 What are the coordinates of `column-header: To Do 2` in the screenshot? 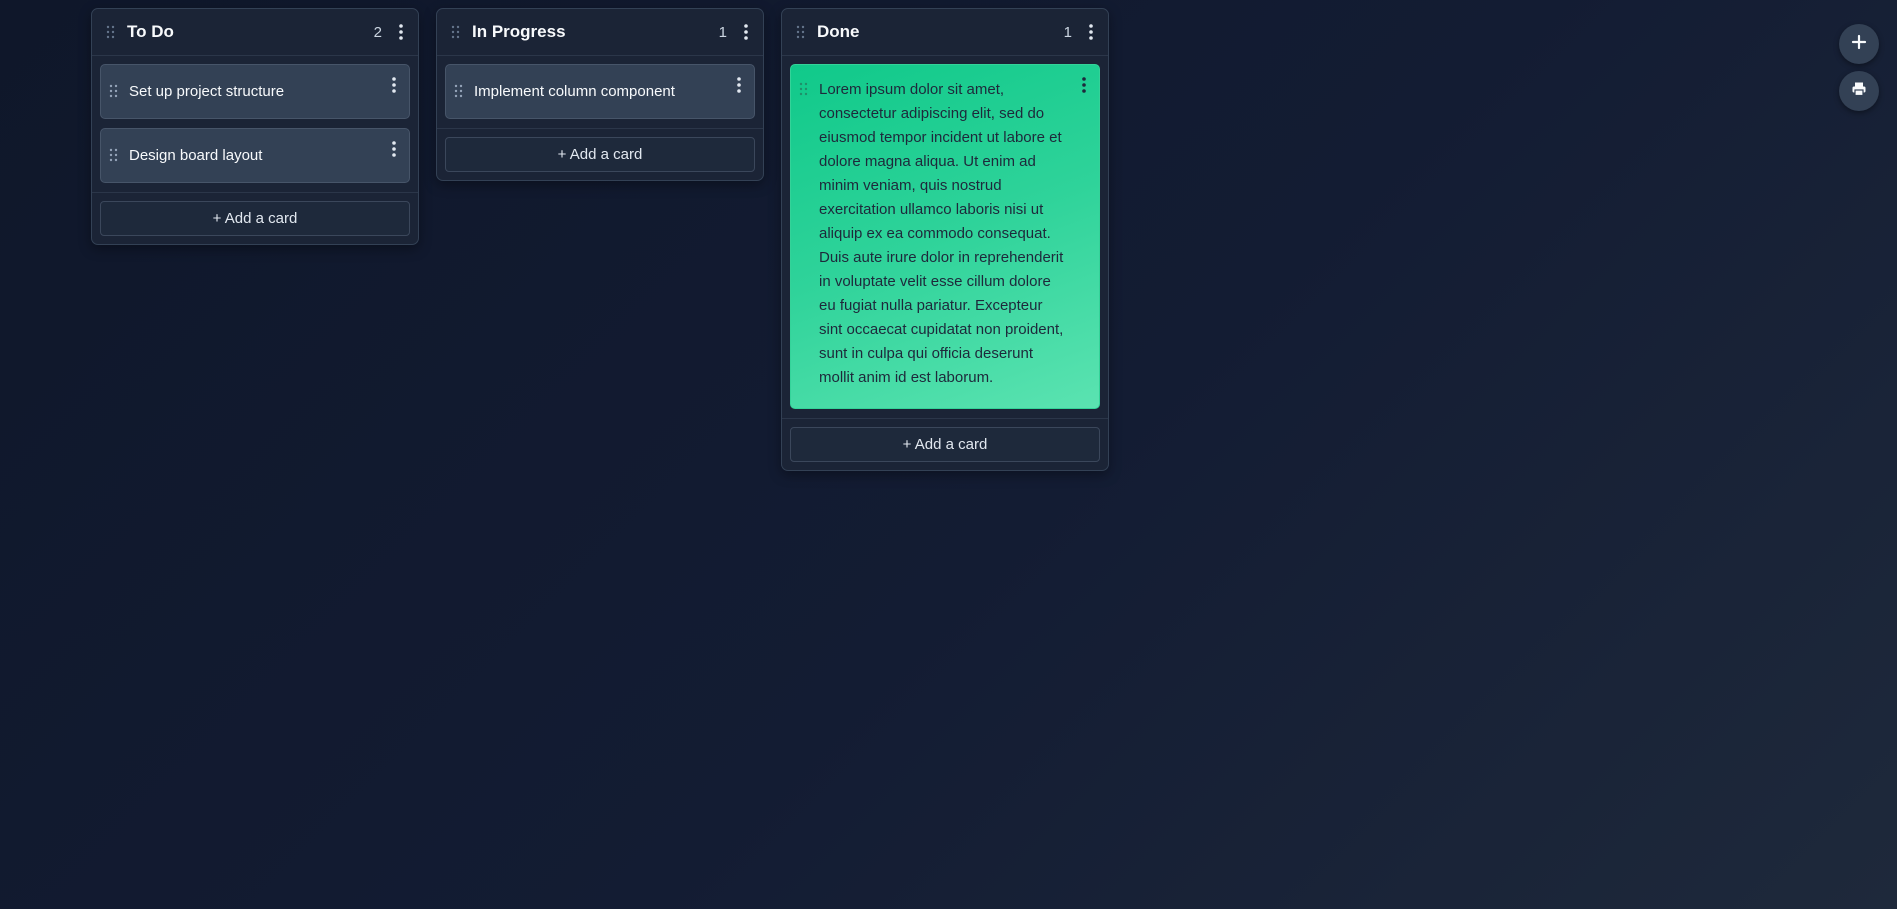 It's located at (255, 32).